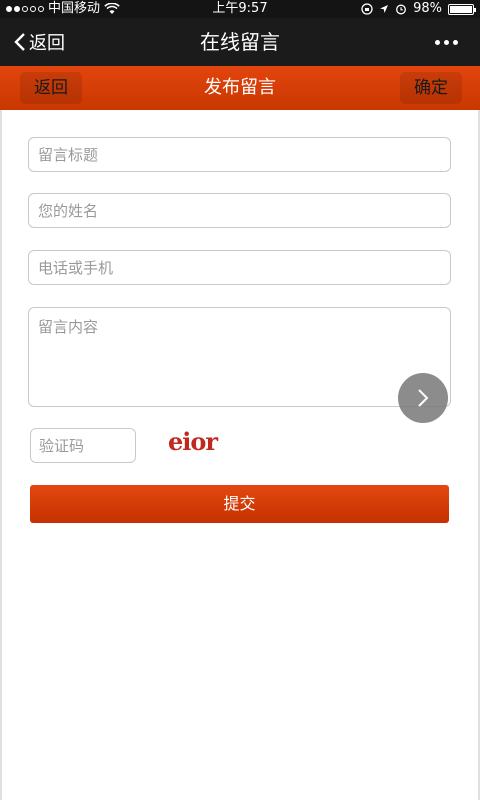 The image size is (480, 800). What do you see at coordinates (401, 9) in the screenshot?
I see `alarm-icon` at bounding box center [401, 9].